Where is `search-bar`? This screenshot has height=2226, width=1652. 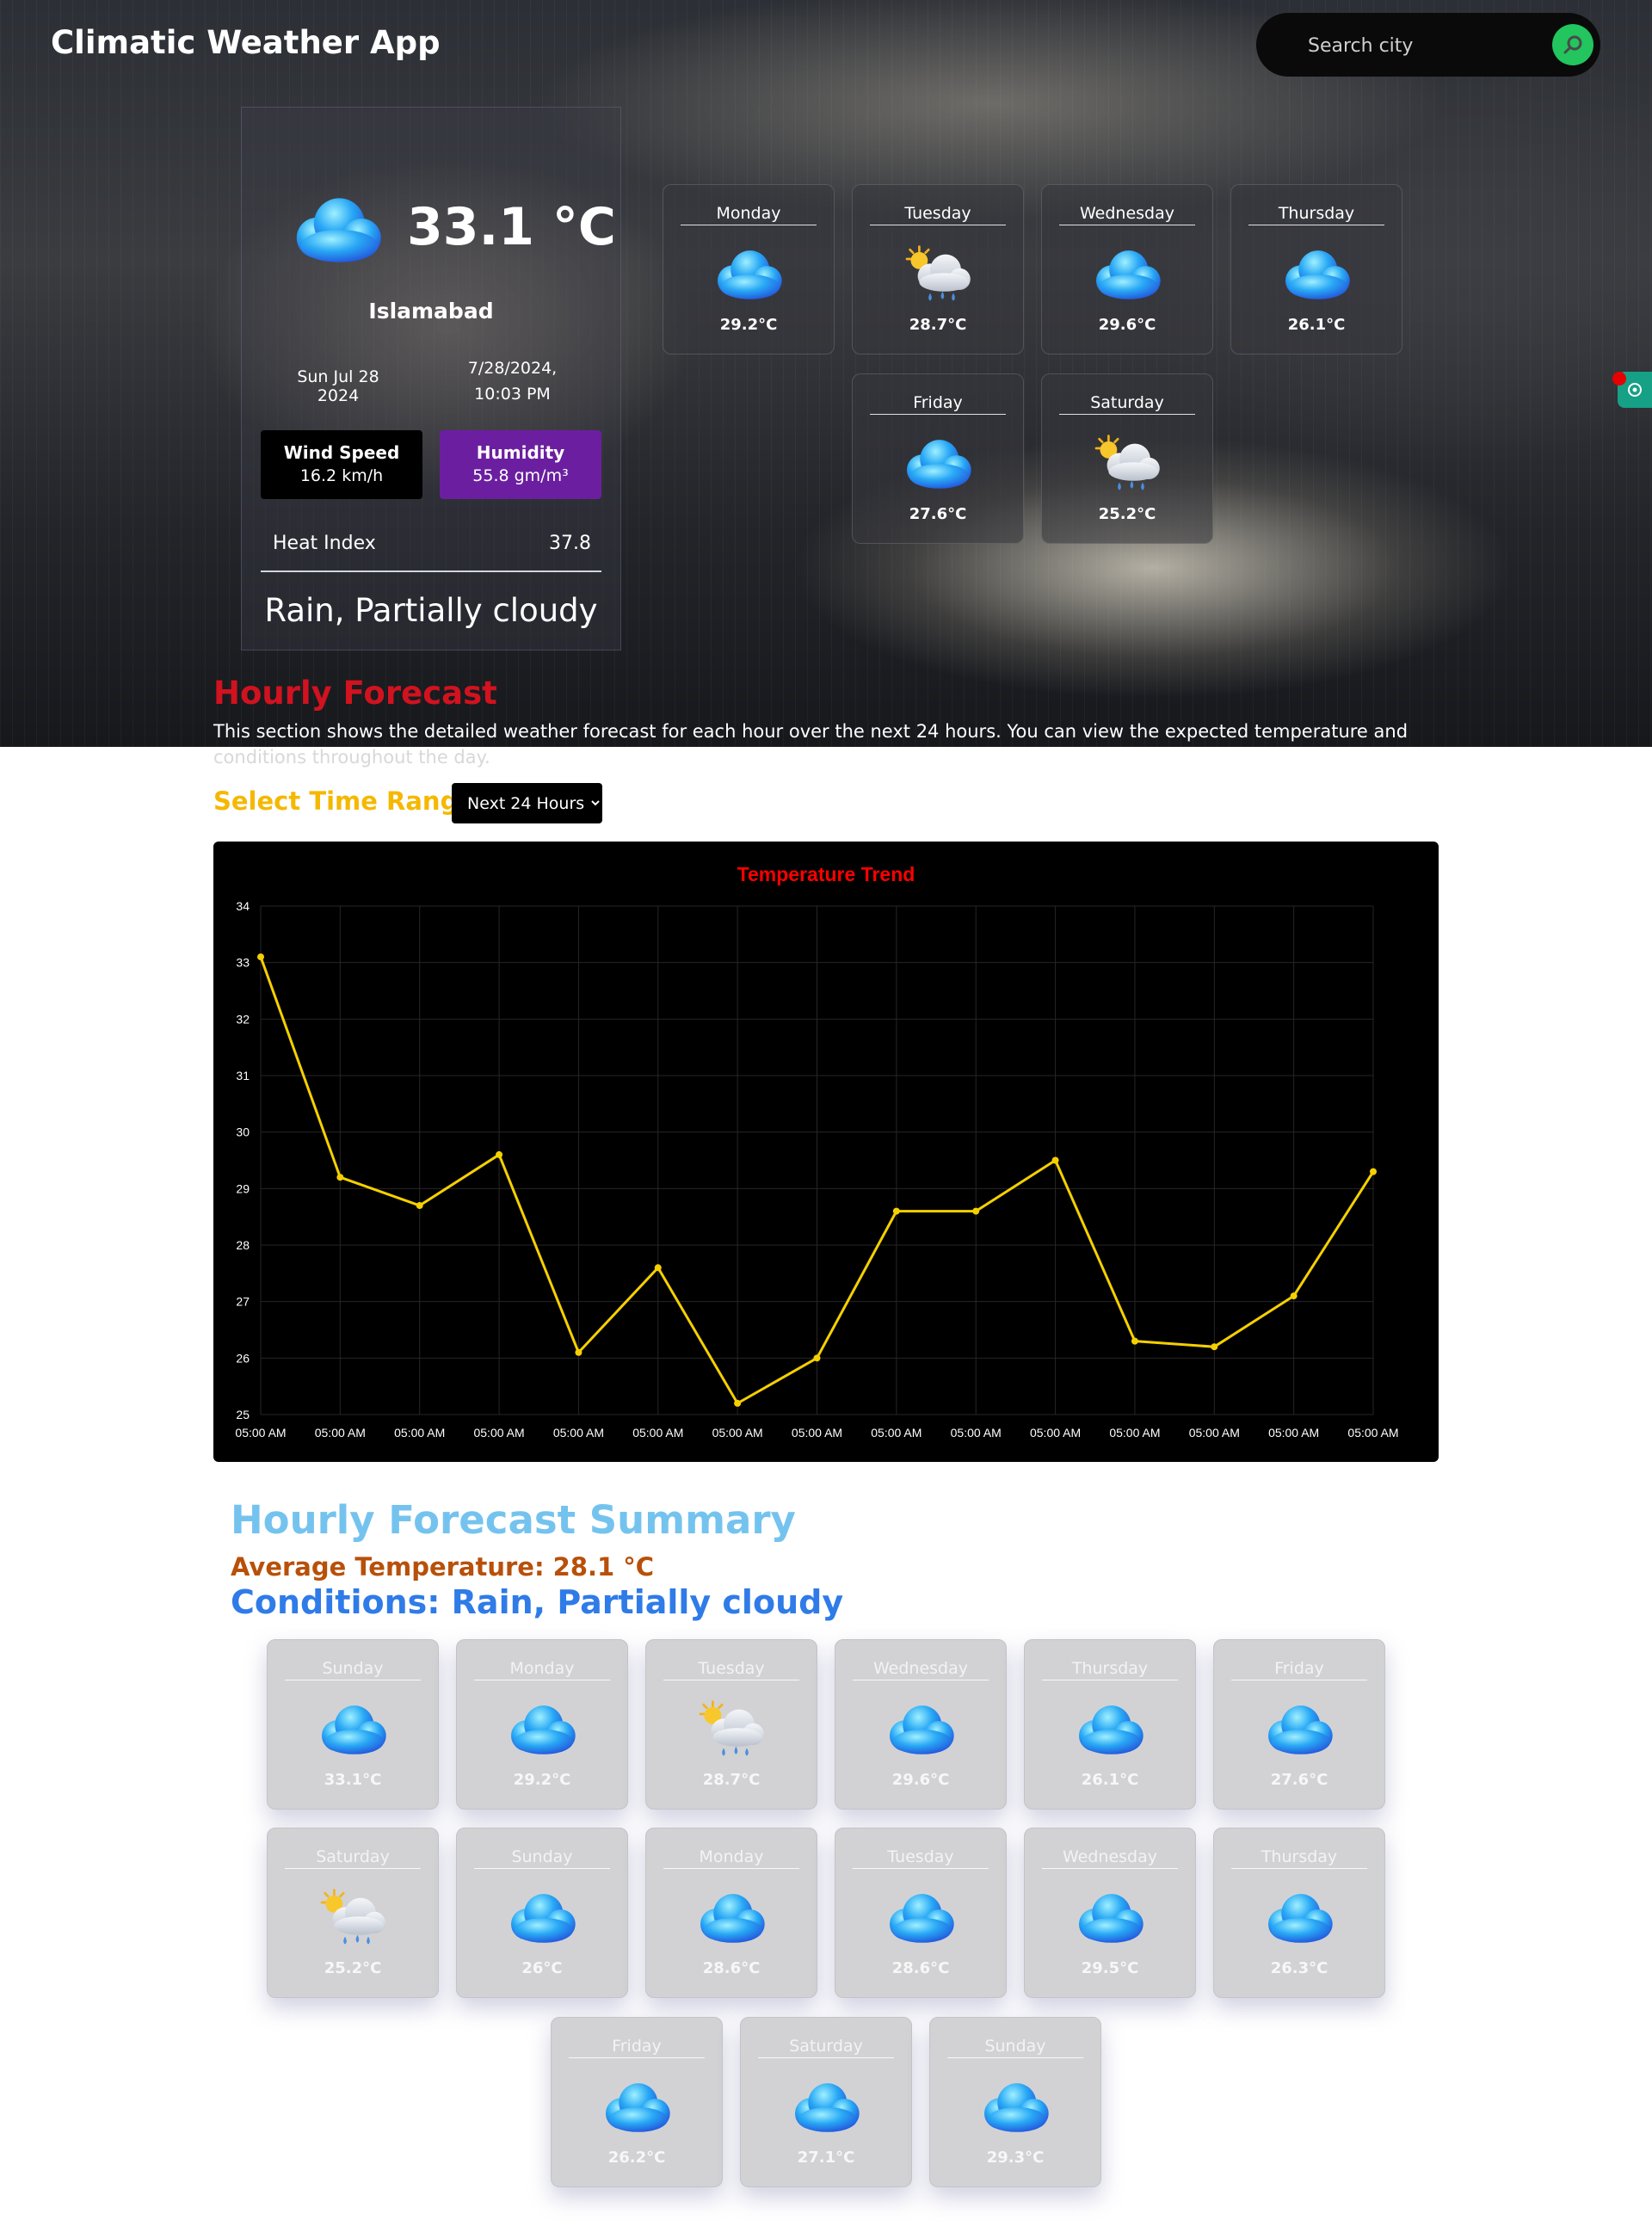
search-bar is located at coordinates (1428, 45).